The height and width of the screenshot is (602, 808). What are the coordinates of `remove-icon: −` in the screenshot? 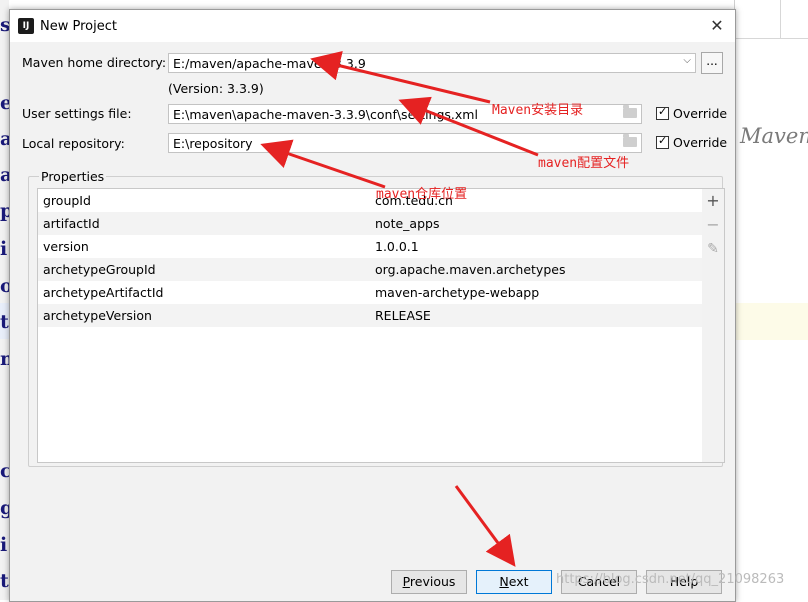 It's located at (713, 224).